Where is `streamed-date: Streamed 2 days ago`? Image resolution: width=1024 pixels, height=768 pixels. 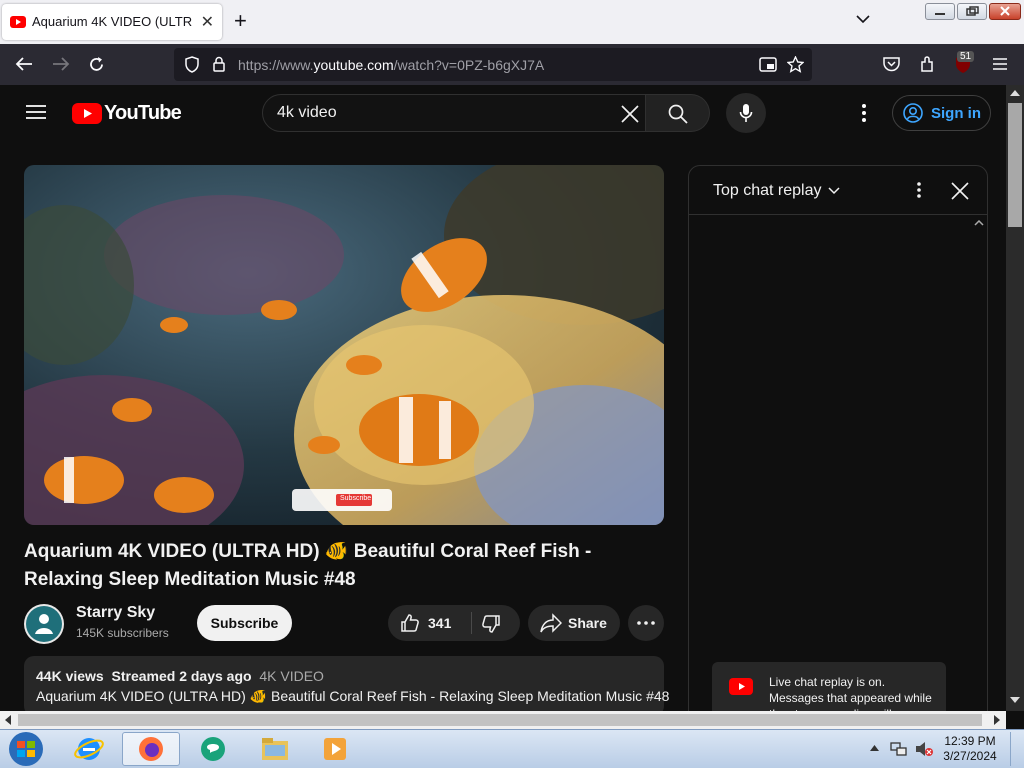 streamed-date: Streamed 2 days ago is located at coordinates (181, 676).